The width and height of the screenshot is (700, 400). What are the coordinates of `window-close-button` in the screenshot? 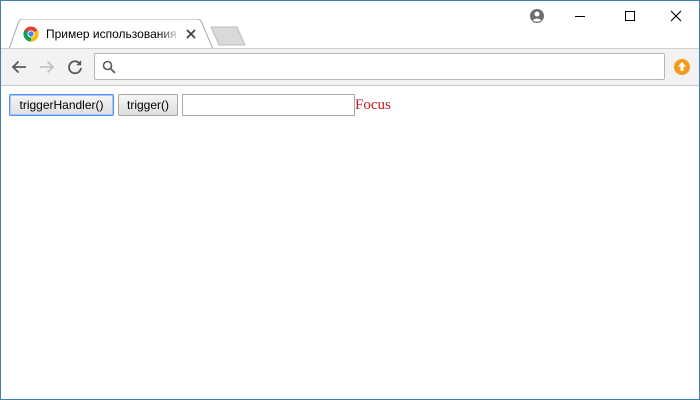 It's located at (676, 16).